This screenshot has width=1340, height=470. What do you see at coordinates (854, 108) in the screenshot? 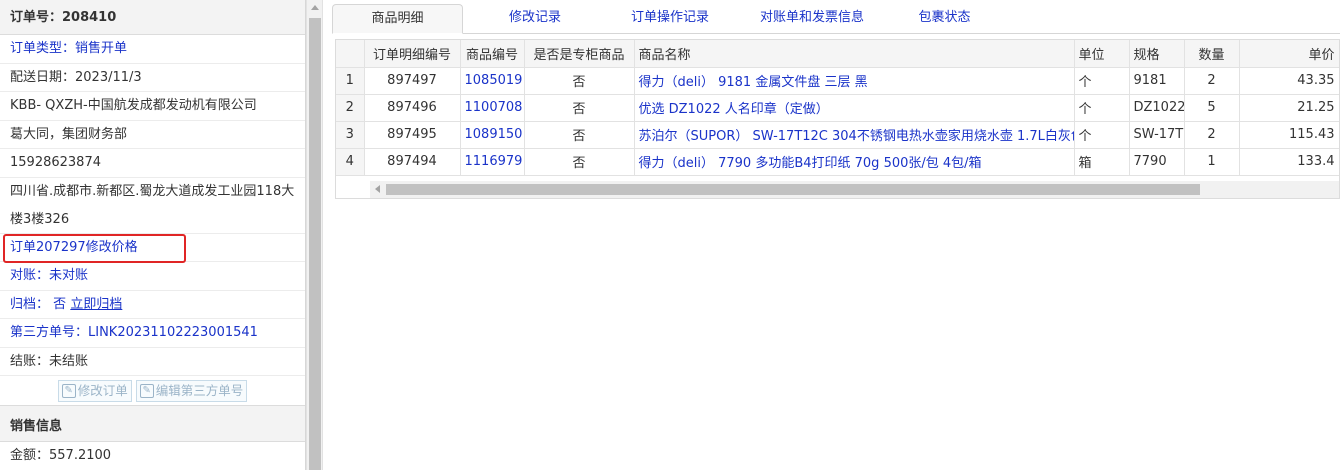
I see `product-name-link: 优选 DZ1022 人名印章（定做）` at bounding box center [854, 108].